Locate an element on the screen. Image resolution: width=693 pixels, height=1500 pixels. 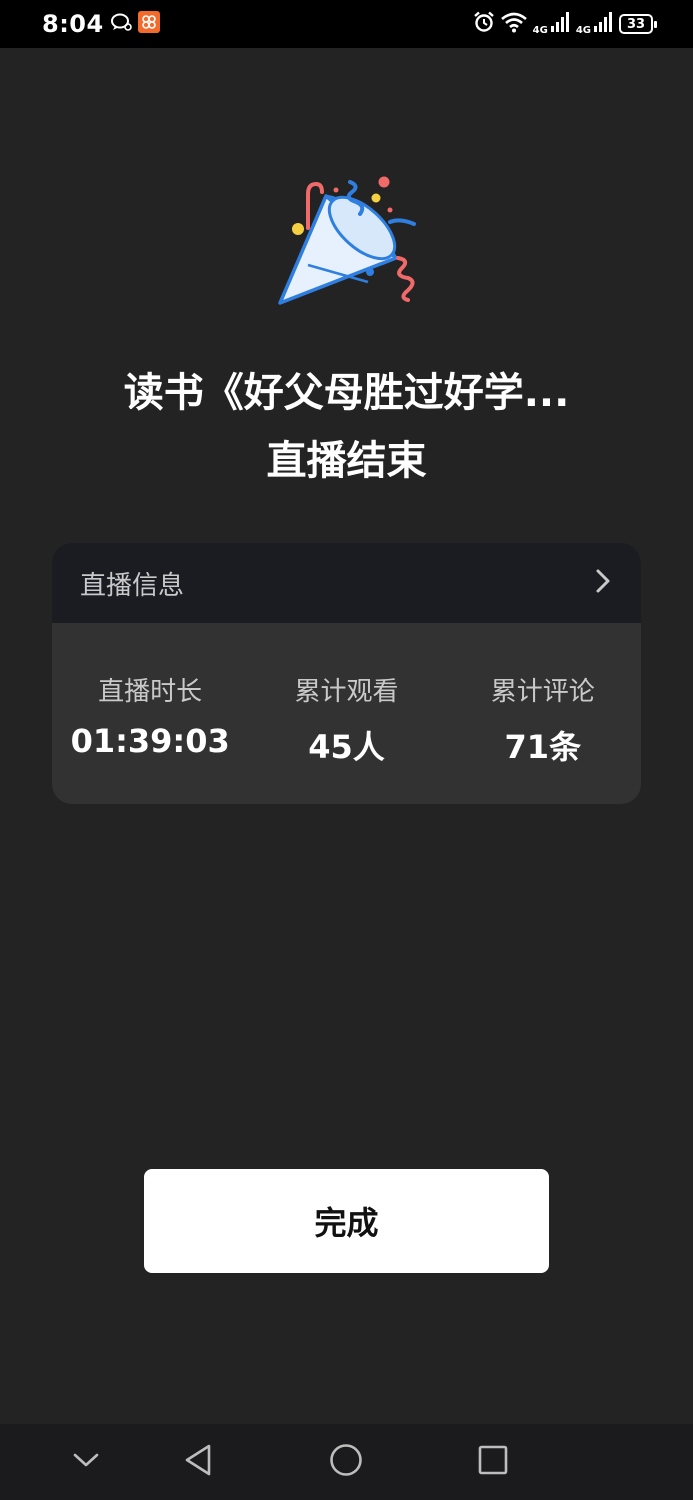
live-info-card: 直播信息 直播时长 01:39:03 累计观看 45人 累计评论 71条 is located at coordinates (346, 673).